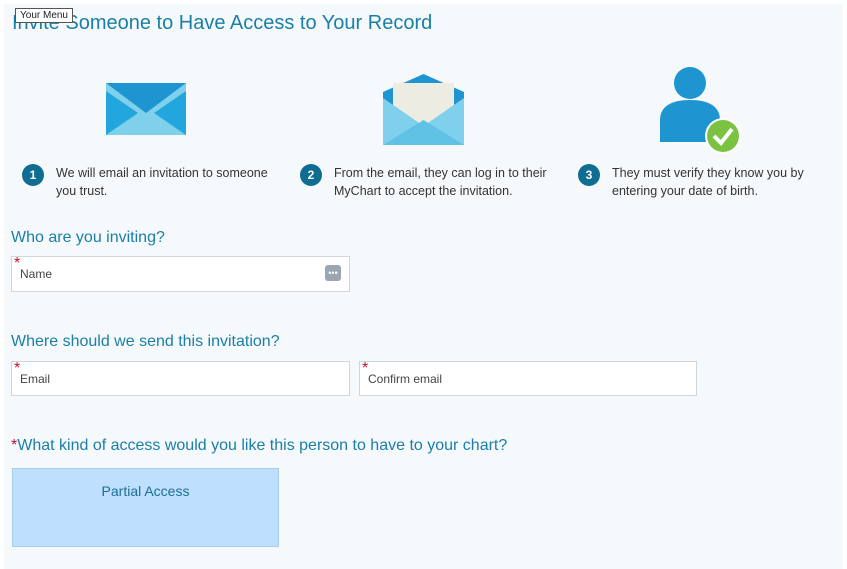 The image size is (847, 569). I want to click on confirm-email-field: *, so click(528, 378).